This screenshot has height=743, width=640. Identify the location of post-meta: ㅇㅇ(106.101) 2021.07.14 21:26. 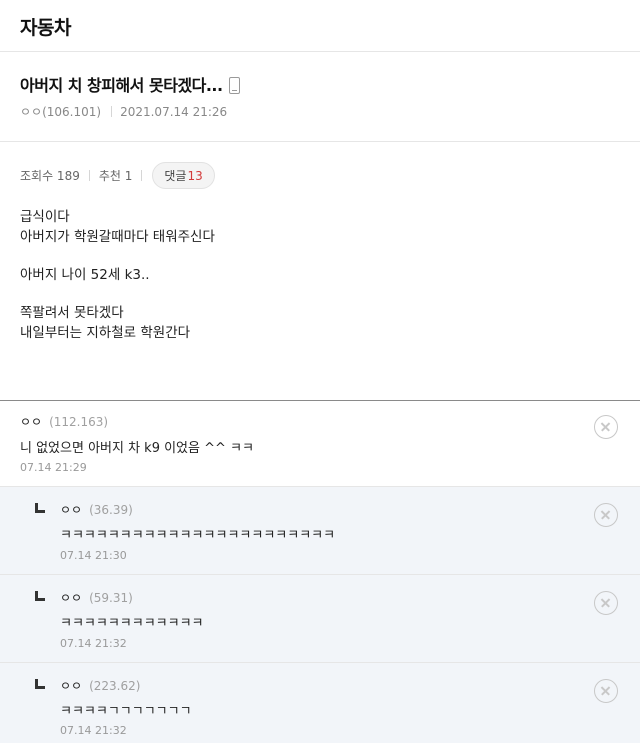
(123, 111).